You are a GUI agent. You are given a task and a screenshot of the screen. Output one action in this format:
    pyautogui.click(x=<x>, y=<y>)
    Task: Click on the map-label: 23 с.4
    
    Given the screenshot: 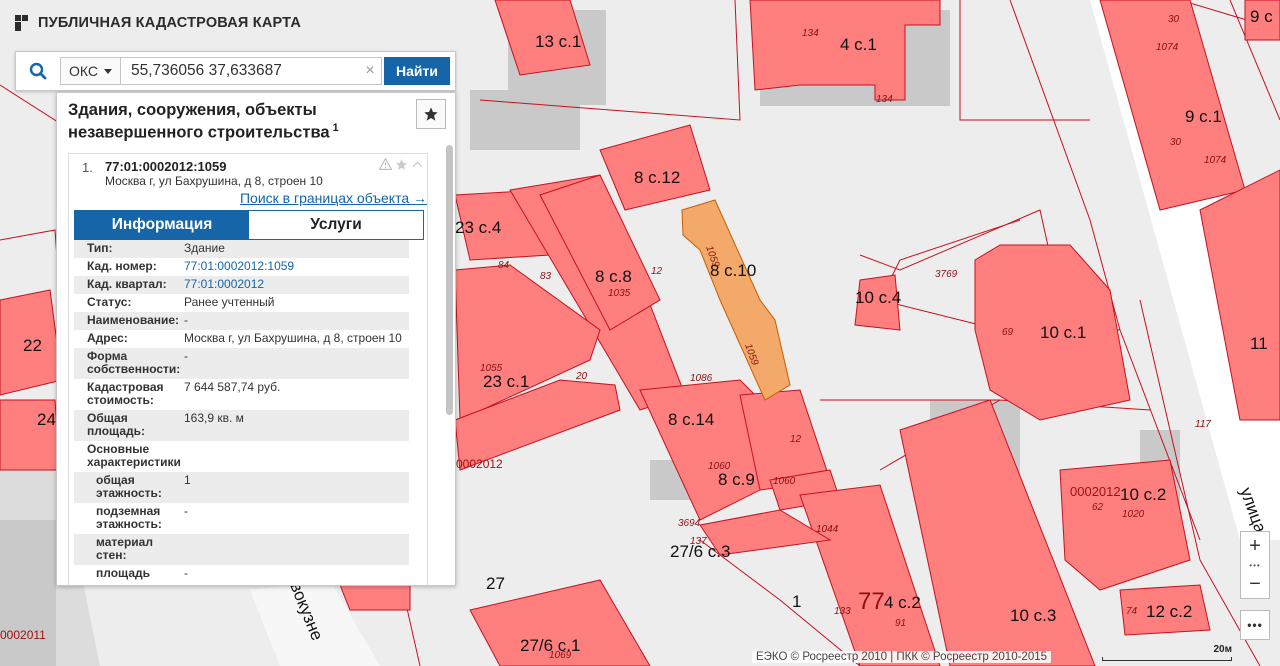 What is the action you would take?
    pyautogui.click(x=478, y=227)
    